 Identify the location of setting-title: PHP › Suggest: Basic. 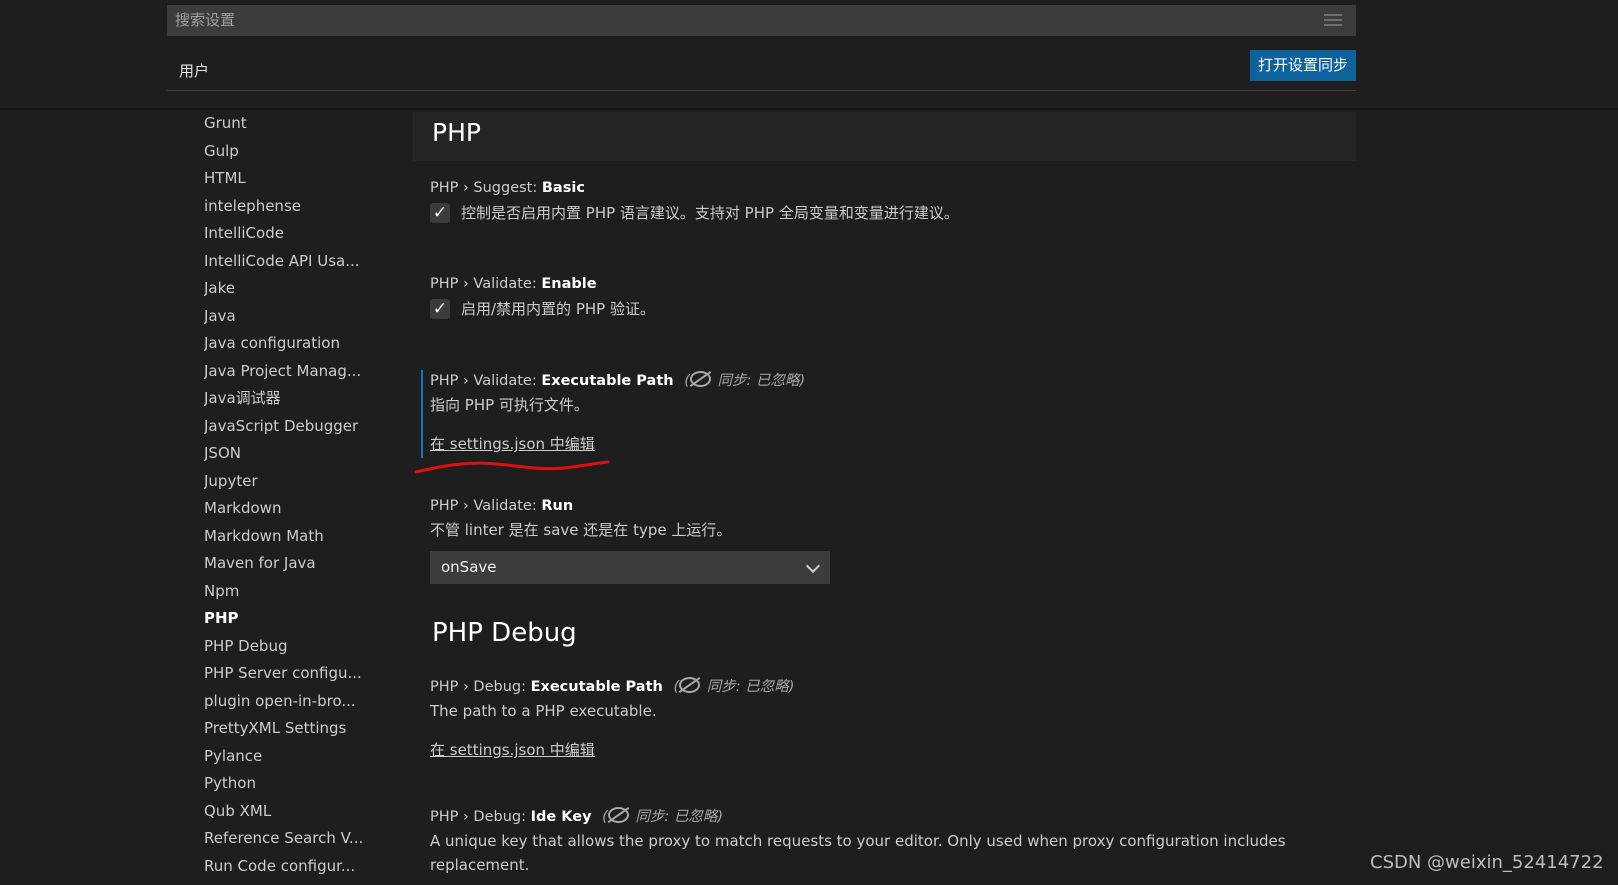
(507, 188).